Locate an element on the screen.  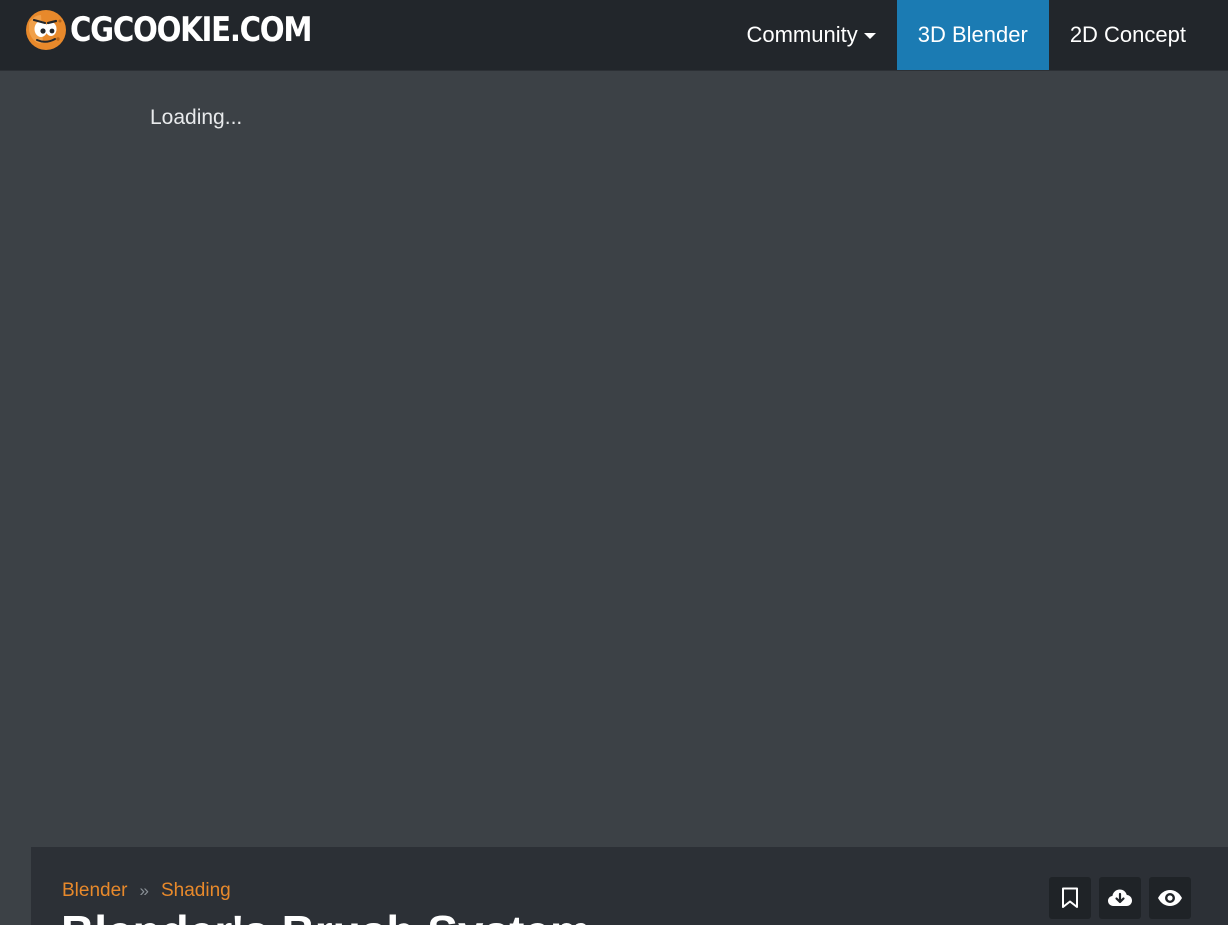
cookie-mascot-icon is located at coordinates (46, 30).